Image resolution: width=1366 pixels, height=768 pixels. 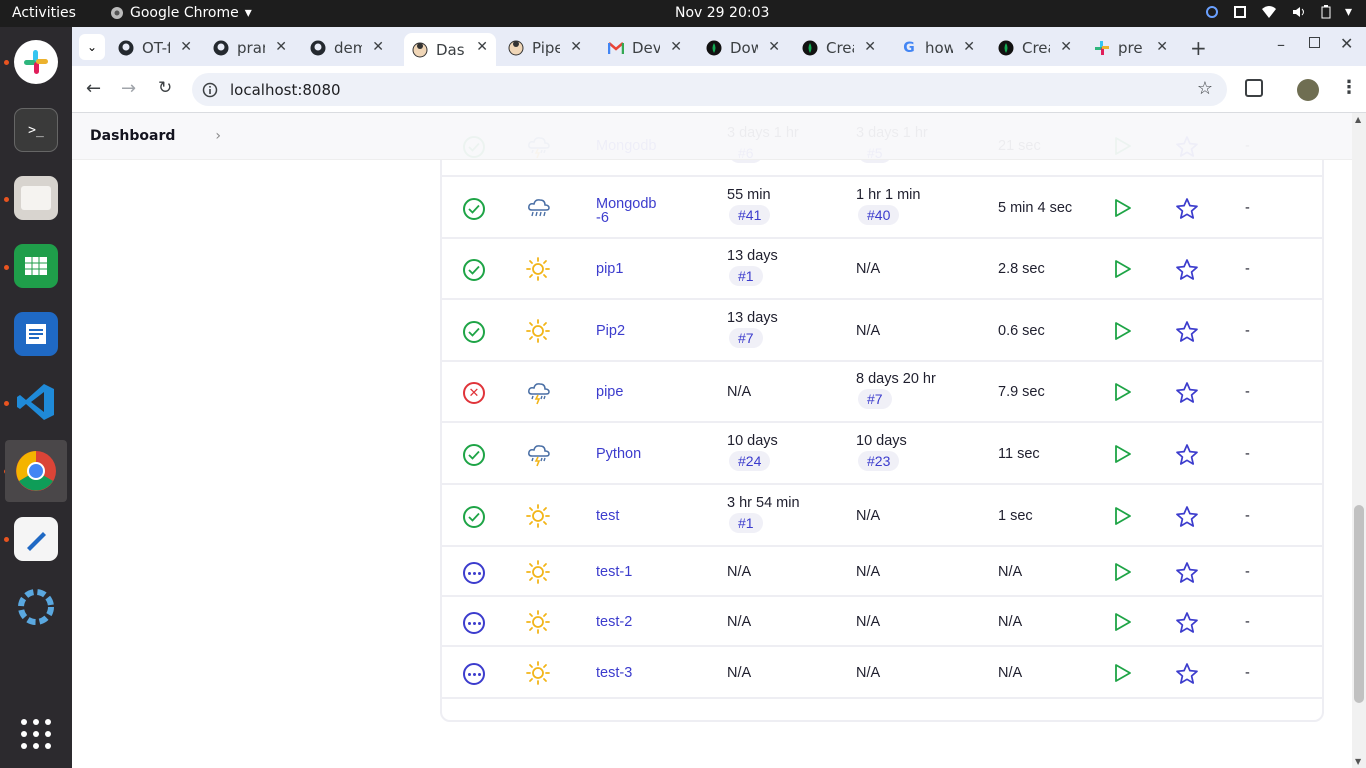 What do you see at coordinates (1308, 90) in the screenshot?
I see `profile-avatar` at bounding box center [1308, 90].